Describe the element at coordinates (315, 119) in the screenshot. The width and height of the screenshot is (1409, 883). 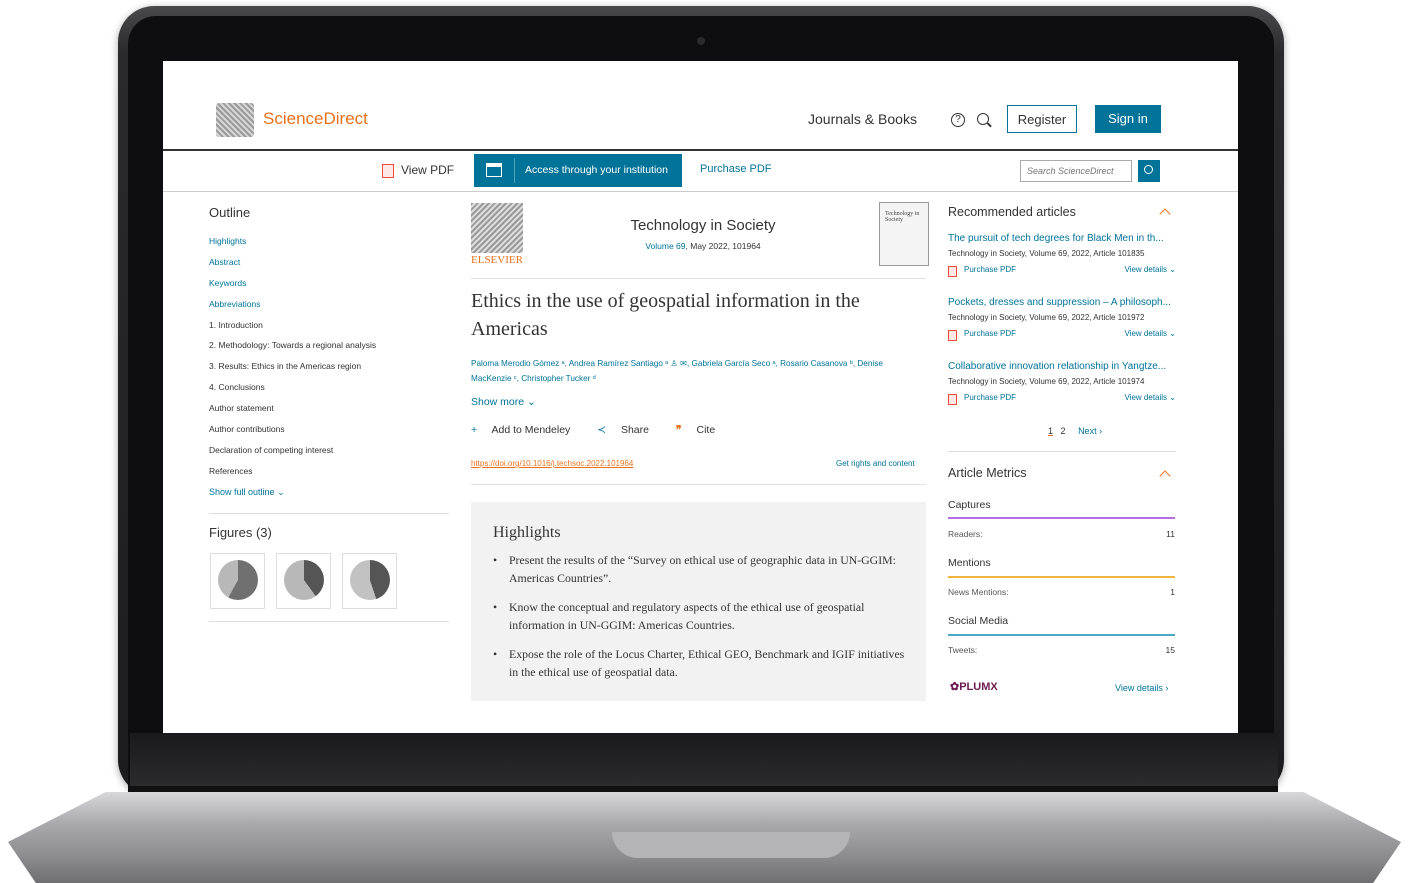
I see `brand-link: ScienceDirect` at that location.